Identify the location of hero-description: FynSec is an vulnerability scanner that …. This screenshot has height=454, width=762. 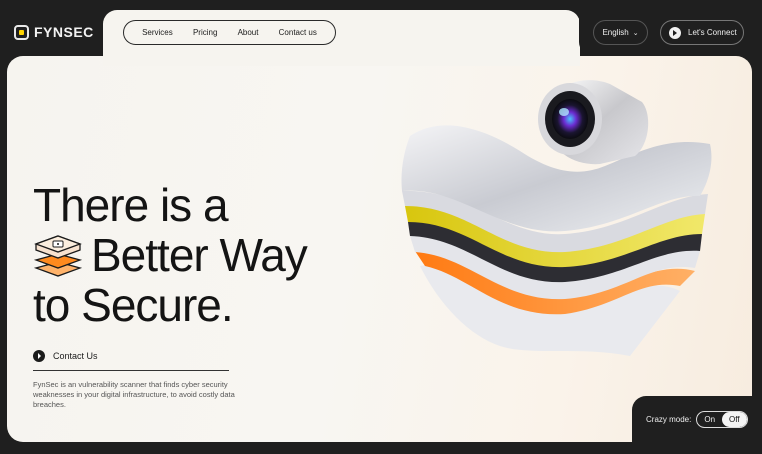
(134, 394).